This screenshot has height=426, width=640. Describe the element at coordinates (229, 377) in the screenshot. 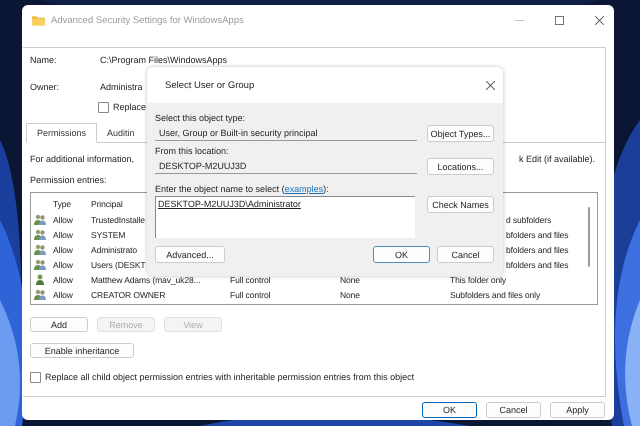

I see `checkbox-label: Replace all child object permission entries with inheritable permission entries from this object` at that location.